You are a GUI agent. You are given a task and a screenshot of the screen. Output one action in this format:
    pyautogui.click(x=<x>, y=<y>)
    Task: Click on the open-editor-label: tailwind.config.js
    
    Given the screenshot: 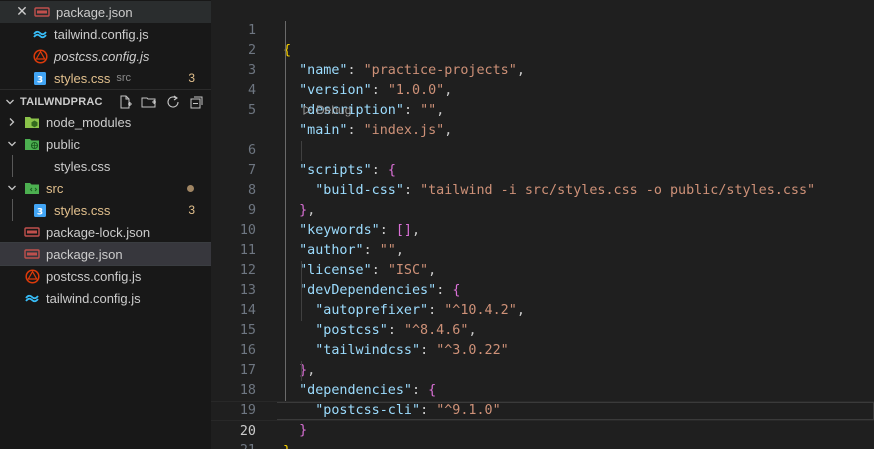 What is the action you would take?
    pyautogui.click(x=101, y=34)
    